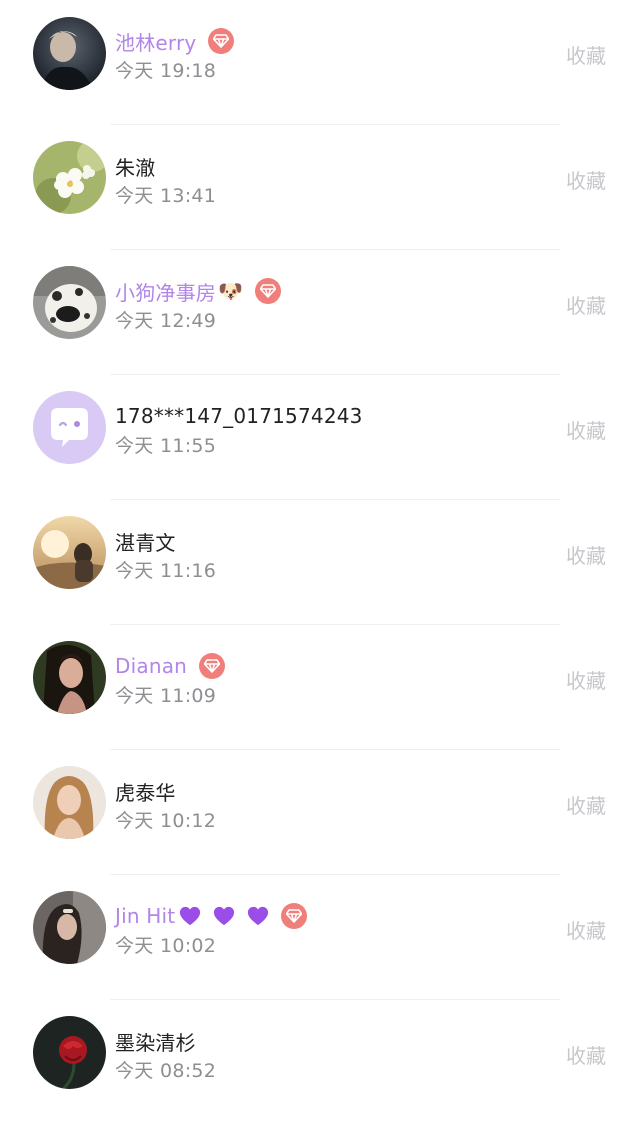 The height and width of the screenshot is (1125, 640). I want to click on timestamp: 今天 11:09, so click(166, 696).